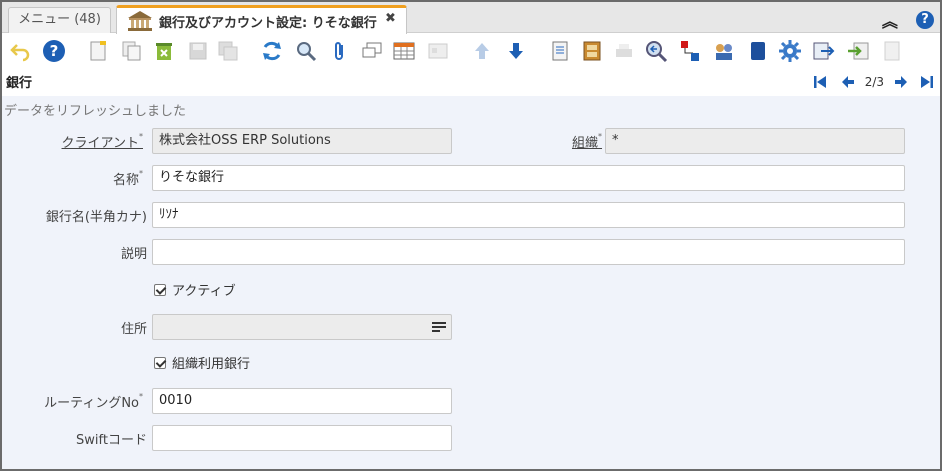 The image size is (942, 471). Describe the element at coordinates (656, 51) in the screenshot. I see `zoom-across-icon` at that location.